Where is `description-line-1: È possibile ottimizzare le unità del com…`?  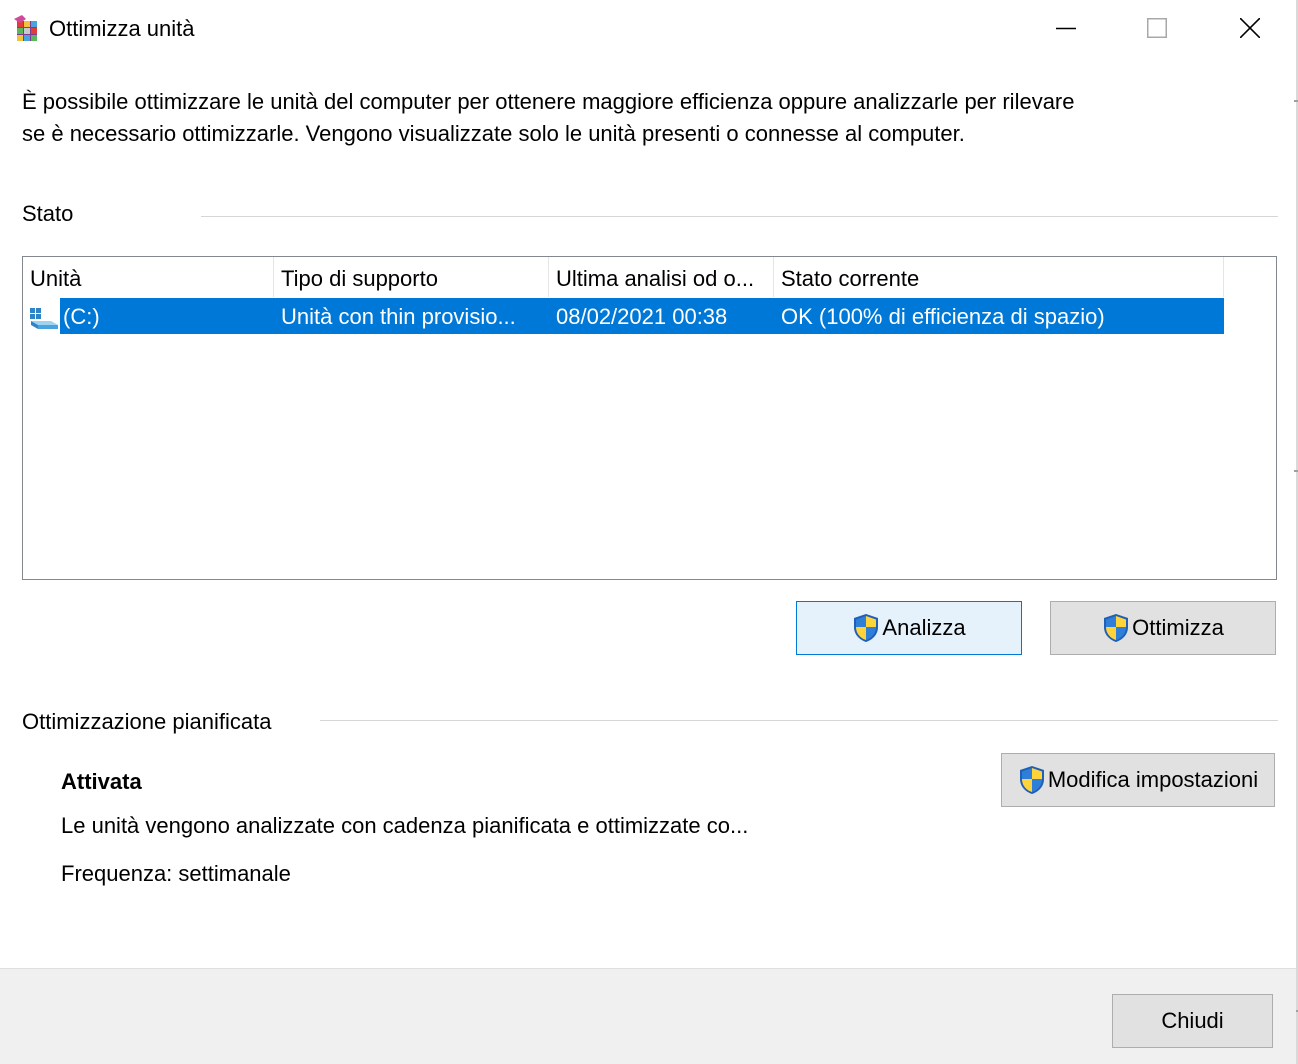
description-line-1: È possibile ottimizzare le unità del com… is located at coordinates (548, 101).